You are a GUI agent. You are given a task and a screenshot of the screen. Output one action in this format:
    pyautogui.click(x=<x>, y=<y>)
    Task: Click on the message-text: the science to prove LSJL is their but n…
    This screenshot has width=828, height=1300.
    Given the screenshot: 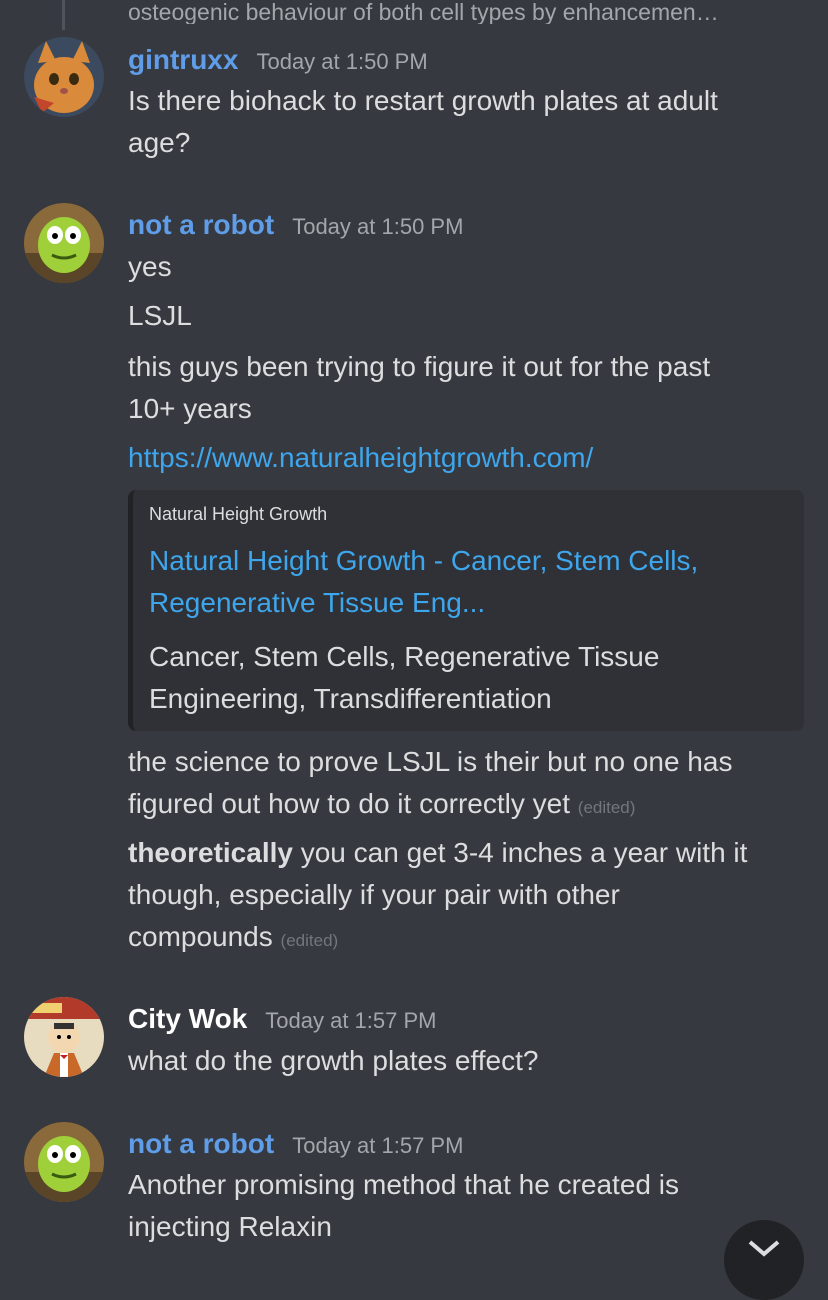 What is the action you would take?
    pyautogui.click(x=430, y=761)
    